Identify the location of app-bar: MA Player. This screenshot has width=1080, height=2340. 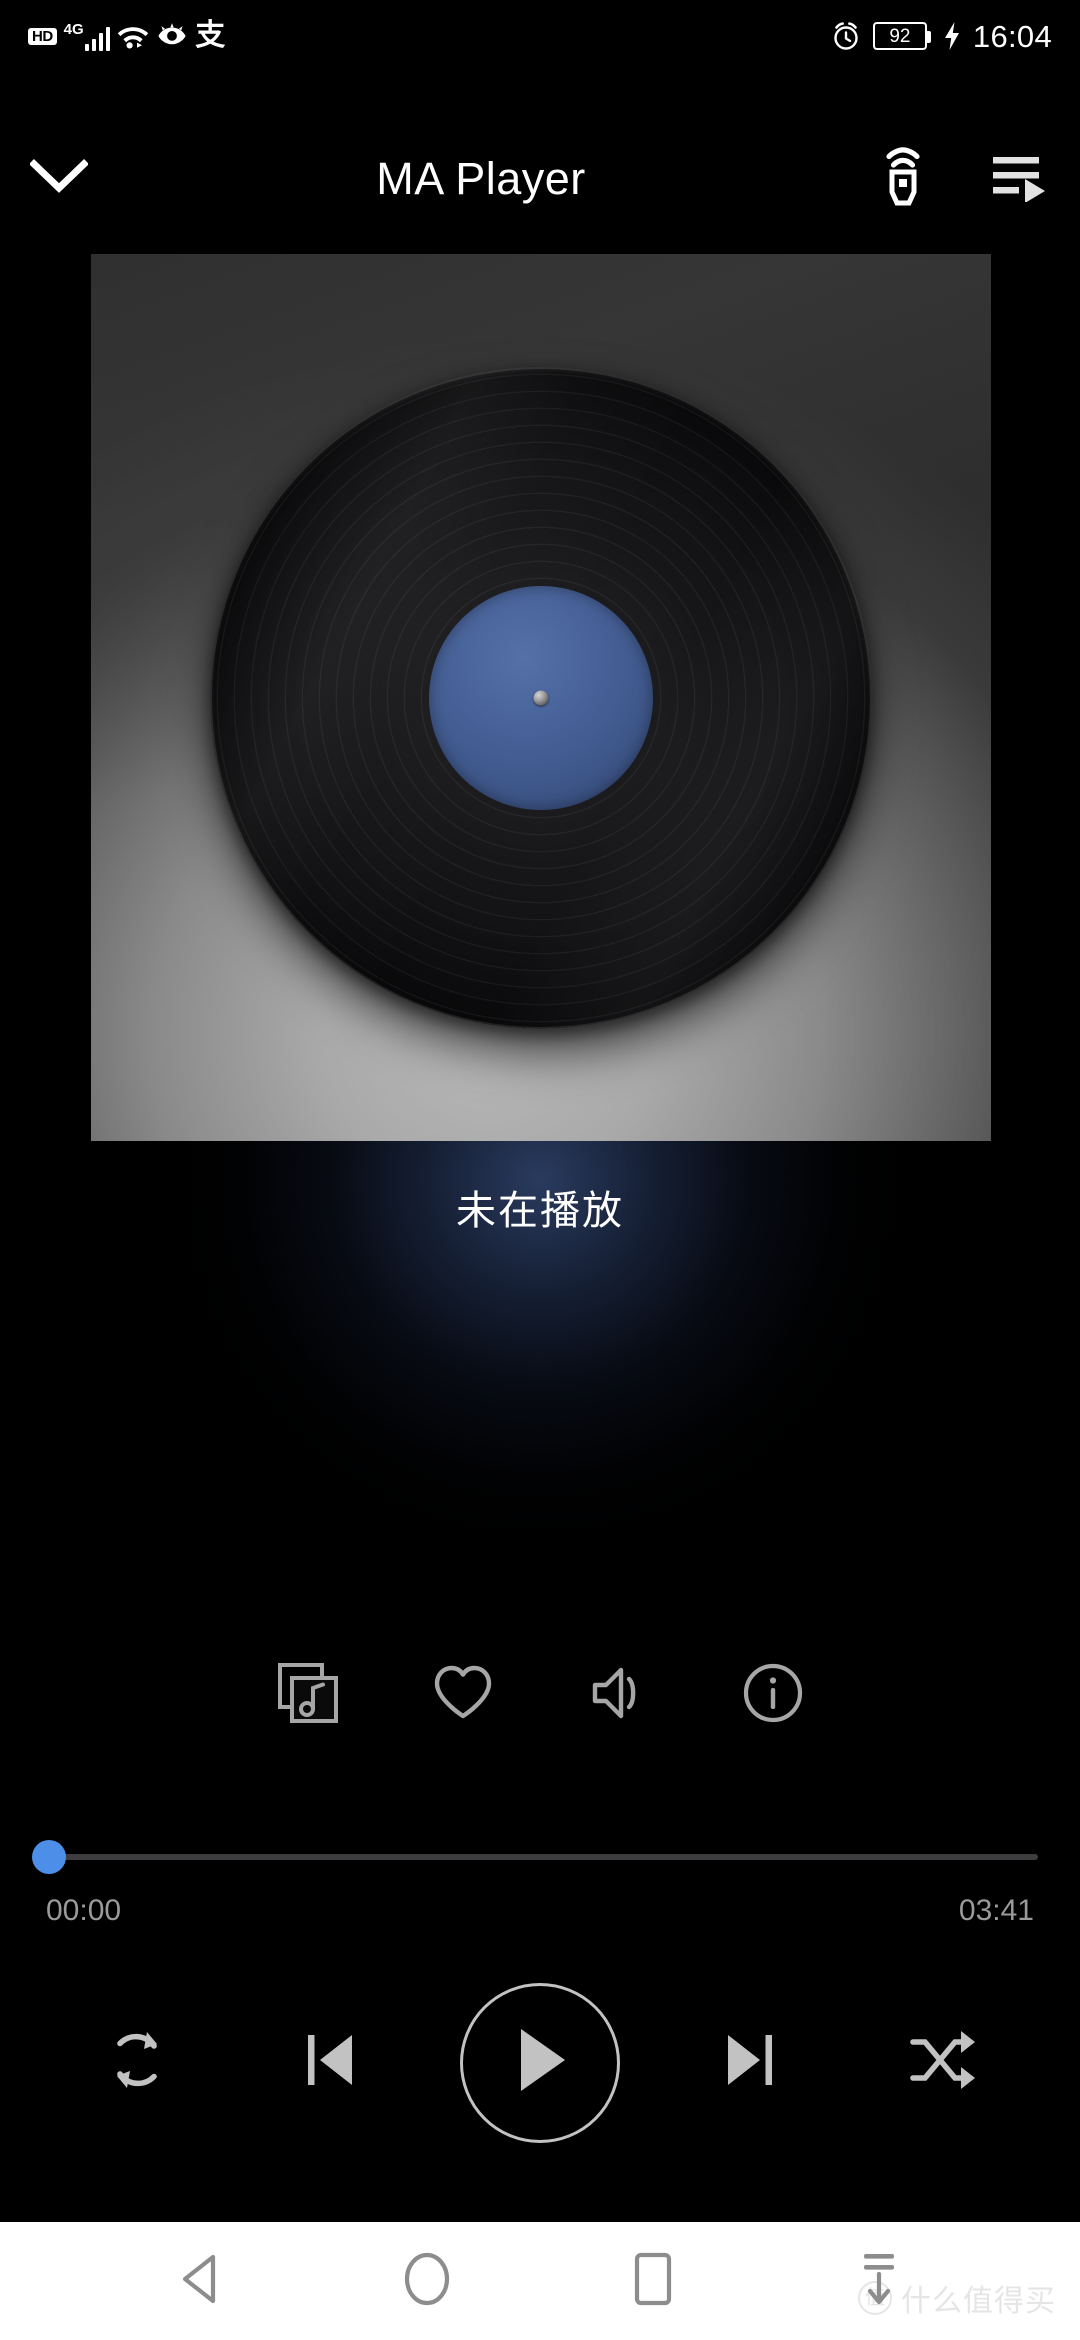
(540, 179).